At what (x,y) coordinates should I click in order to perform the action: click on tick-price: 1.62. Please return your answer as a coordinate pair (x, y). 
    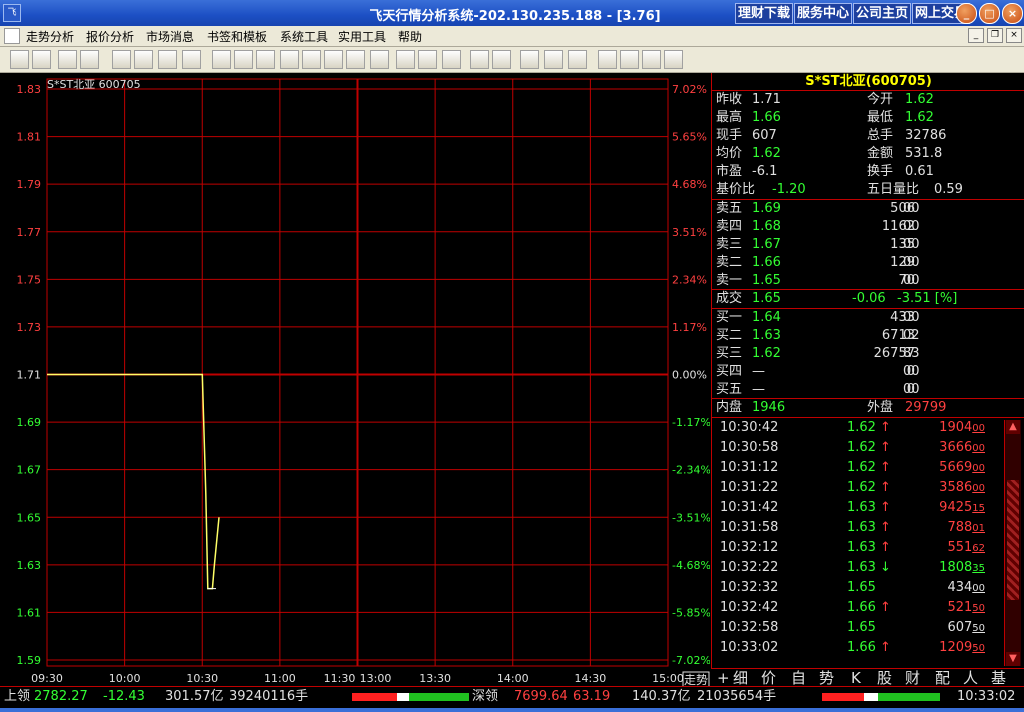
    Looking at the image, I should click on (861, 487).